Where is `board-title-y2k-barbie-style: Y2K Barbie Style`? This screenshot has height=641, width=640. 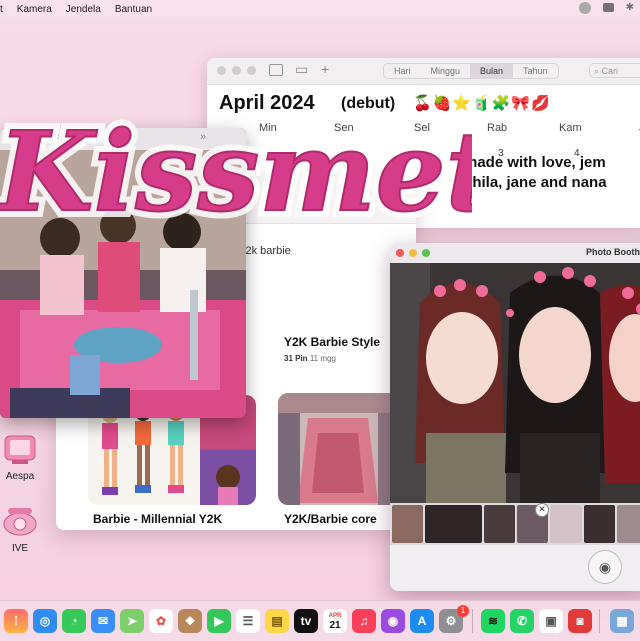 board-title-y2k-barbie-style: Y2K Barbie Style is located at coordinates (332, 342).